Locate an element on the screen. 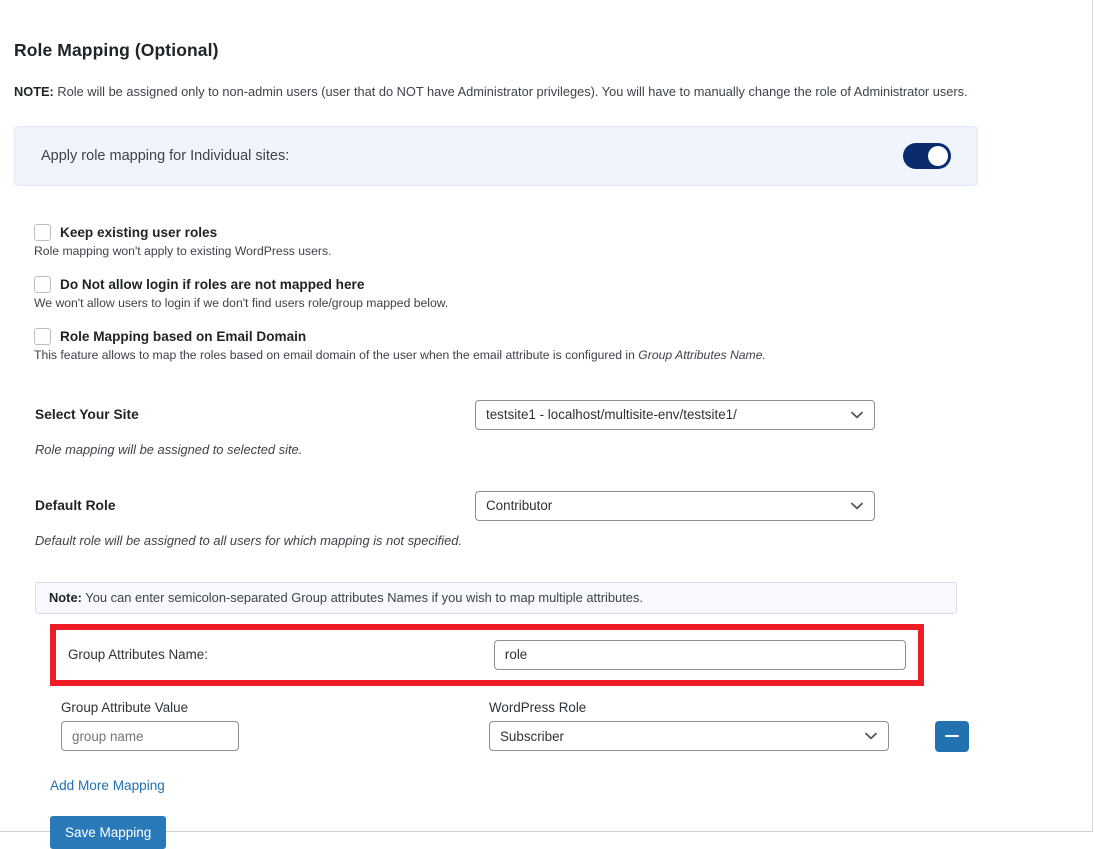 This screenshot has height=849, width=1095. default-role-row: Default Role Contributor is located at coordinates (563, 505).